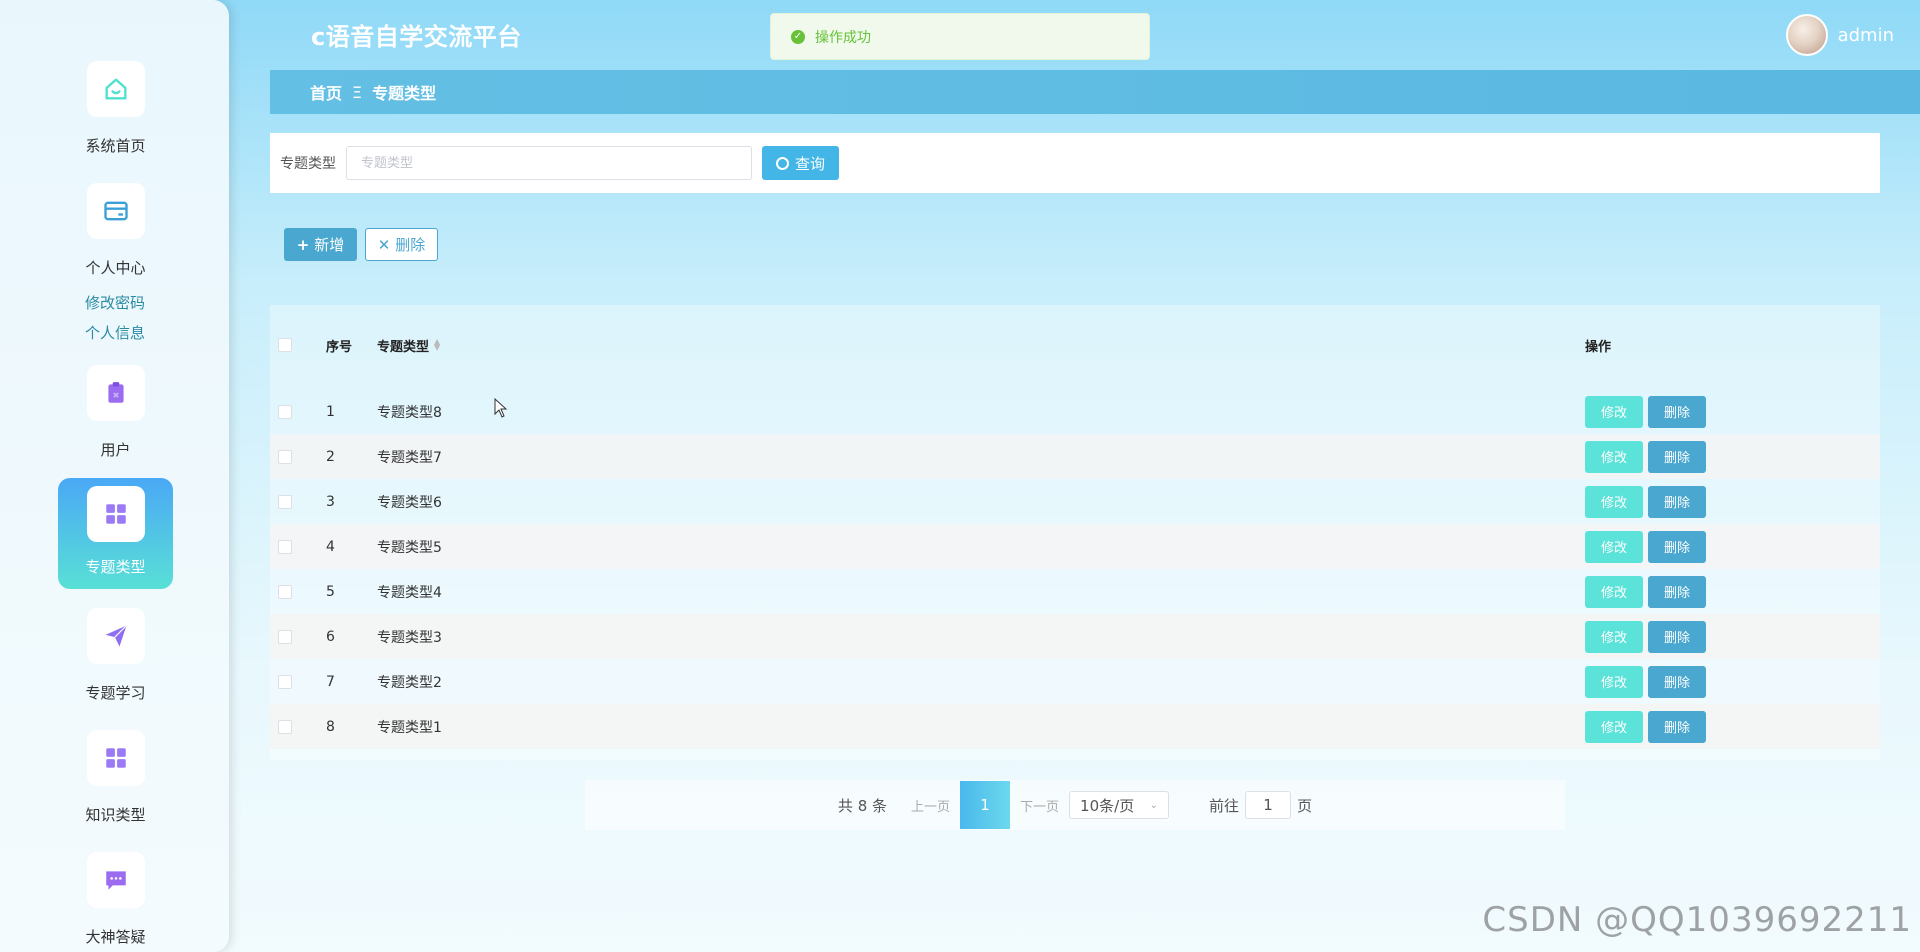 This screenshot has height=952, width=1920. Describe the element at coordinates (1598, 347) in the screenshot. I see `header-ops: 操作` at that location.